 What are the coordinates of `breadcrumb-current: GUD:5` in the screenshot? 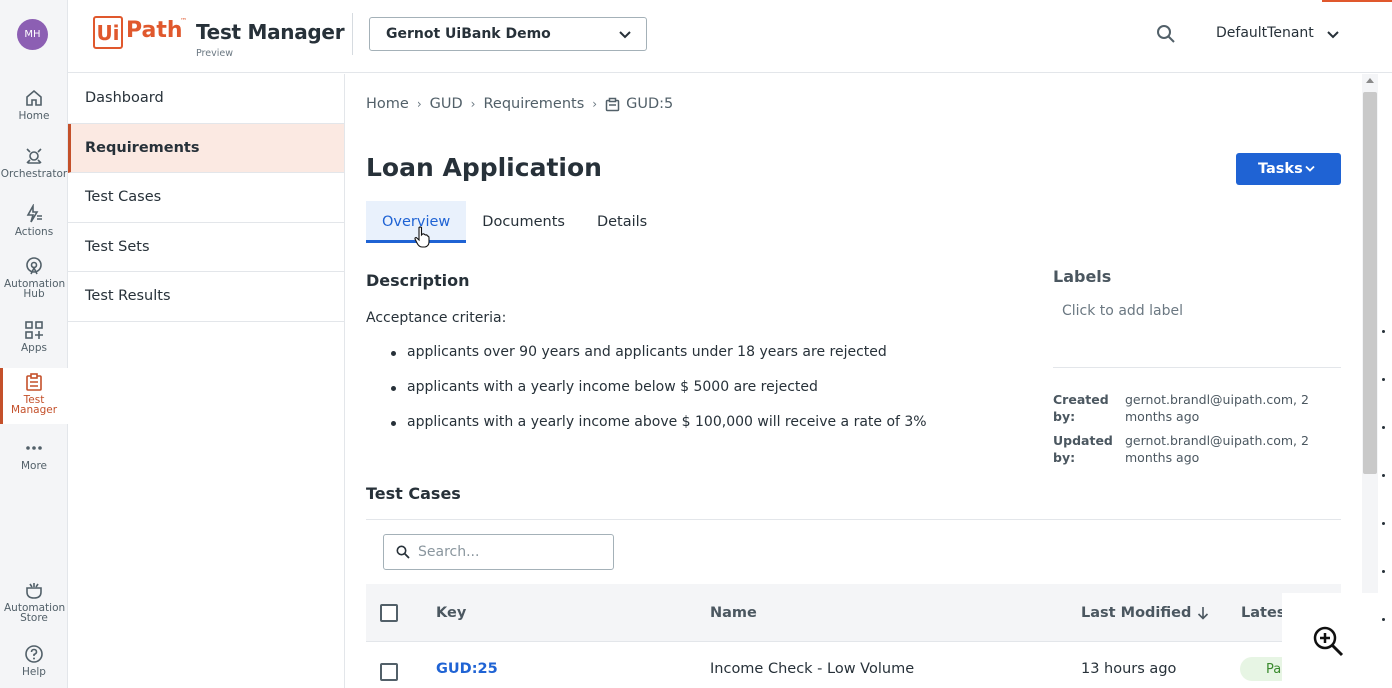 It's located at (639, 104).